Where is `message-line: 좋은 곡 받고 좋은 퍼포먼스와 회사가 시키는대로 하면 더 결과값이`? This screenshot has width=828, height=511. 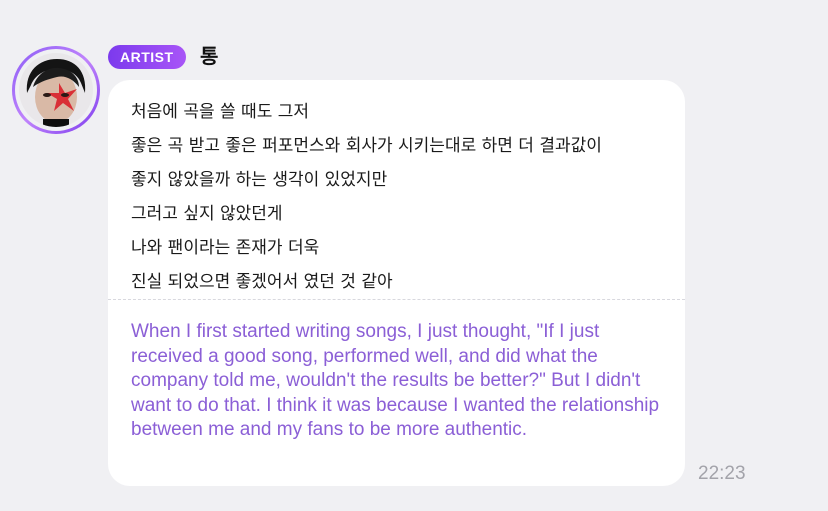
message-line: 좋은 곡 받고 좋은 퍼포먼스와 회사가 시키는대로 하면 더 결과값이 is located at coordinates (366, 146).